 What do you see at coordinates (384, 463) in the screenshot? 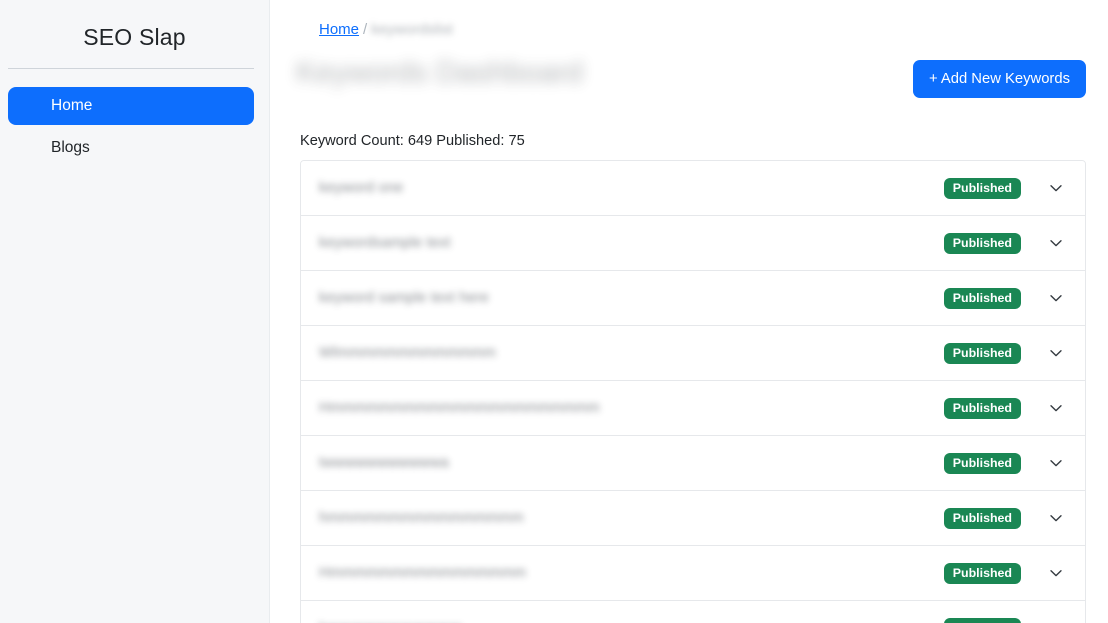
I see `keyword-text: twwwwwwwwwwwa` at bounding box center [384, 463].